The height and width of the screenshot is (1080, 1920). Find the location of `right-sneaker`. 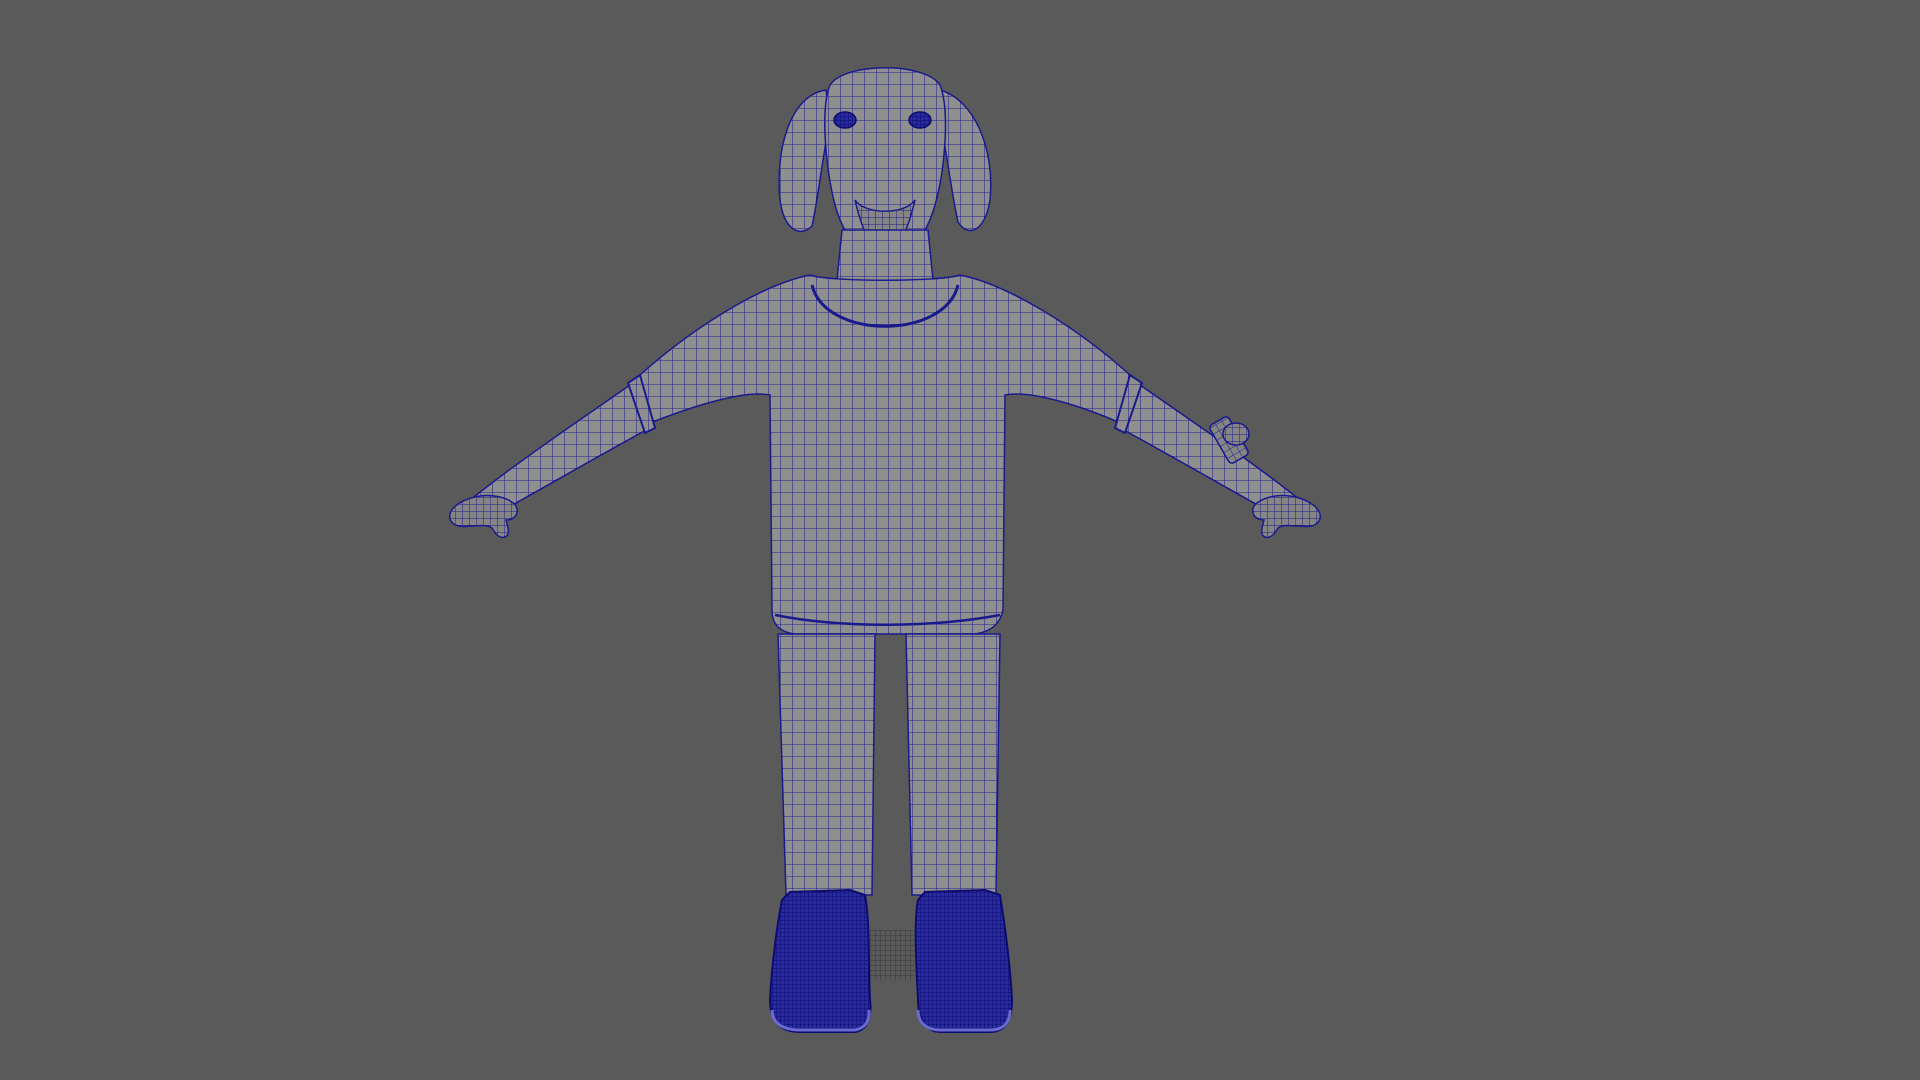

right-sneaker is located at coordinates (964, 960).